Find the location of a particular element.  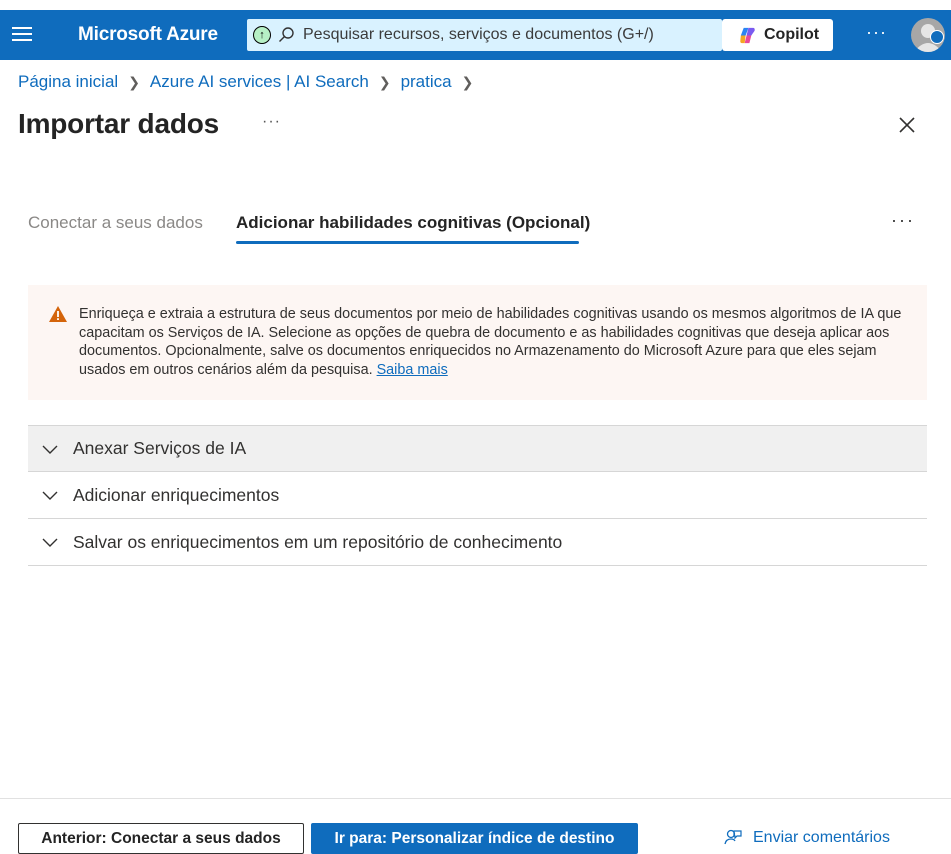

lock-badge-icon is located at coordinates (937, 37).